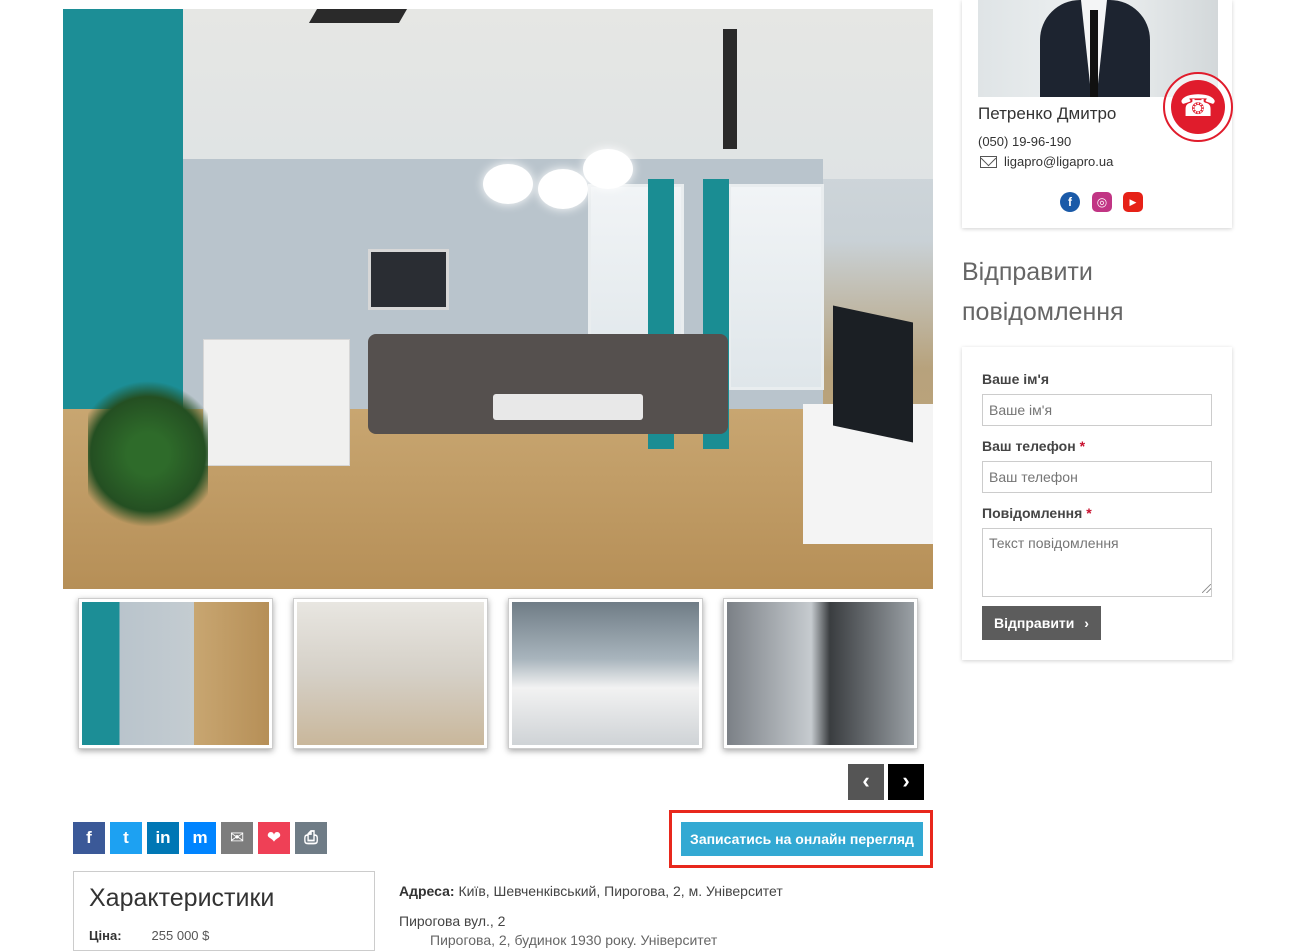  What do you see at coordinates (1058, 161) in the screenshot?
I see `agent-email-link: ligapro@ligapro.ua` at bounding box center [1058, 161].